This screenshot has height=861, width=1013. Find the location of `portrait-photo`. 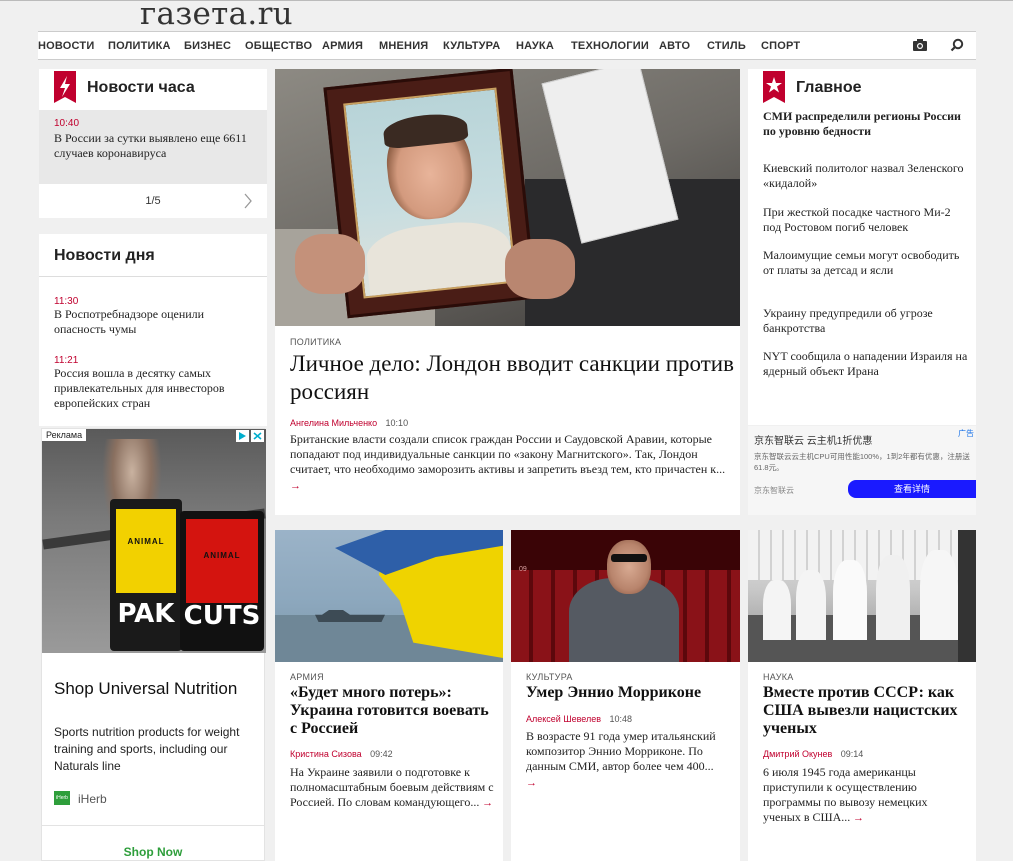

portrait-photo is located at coordinates (430, 193).